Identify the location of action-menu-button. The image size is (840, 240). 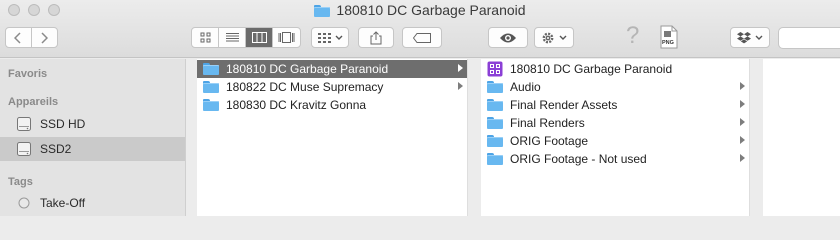
(554, 37).